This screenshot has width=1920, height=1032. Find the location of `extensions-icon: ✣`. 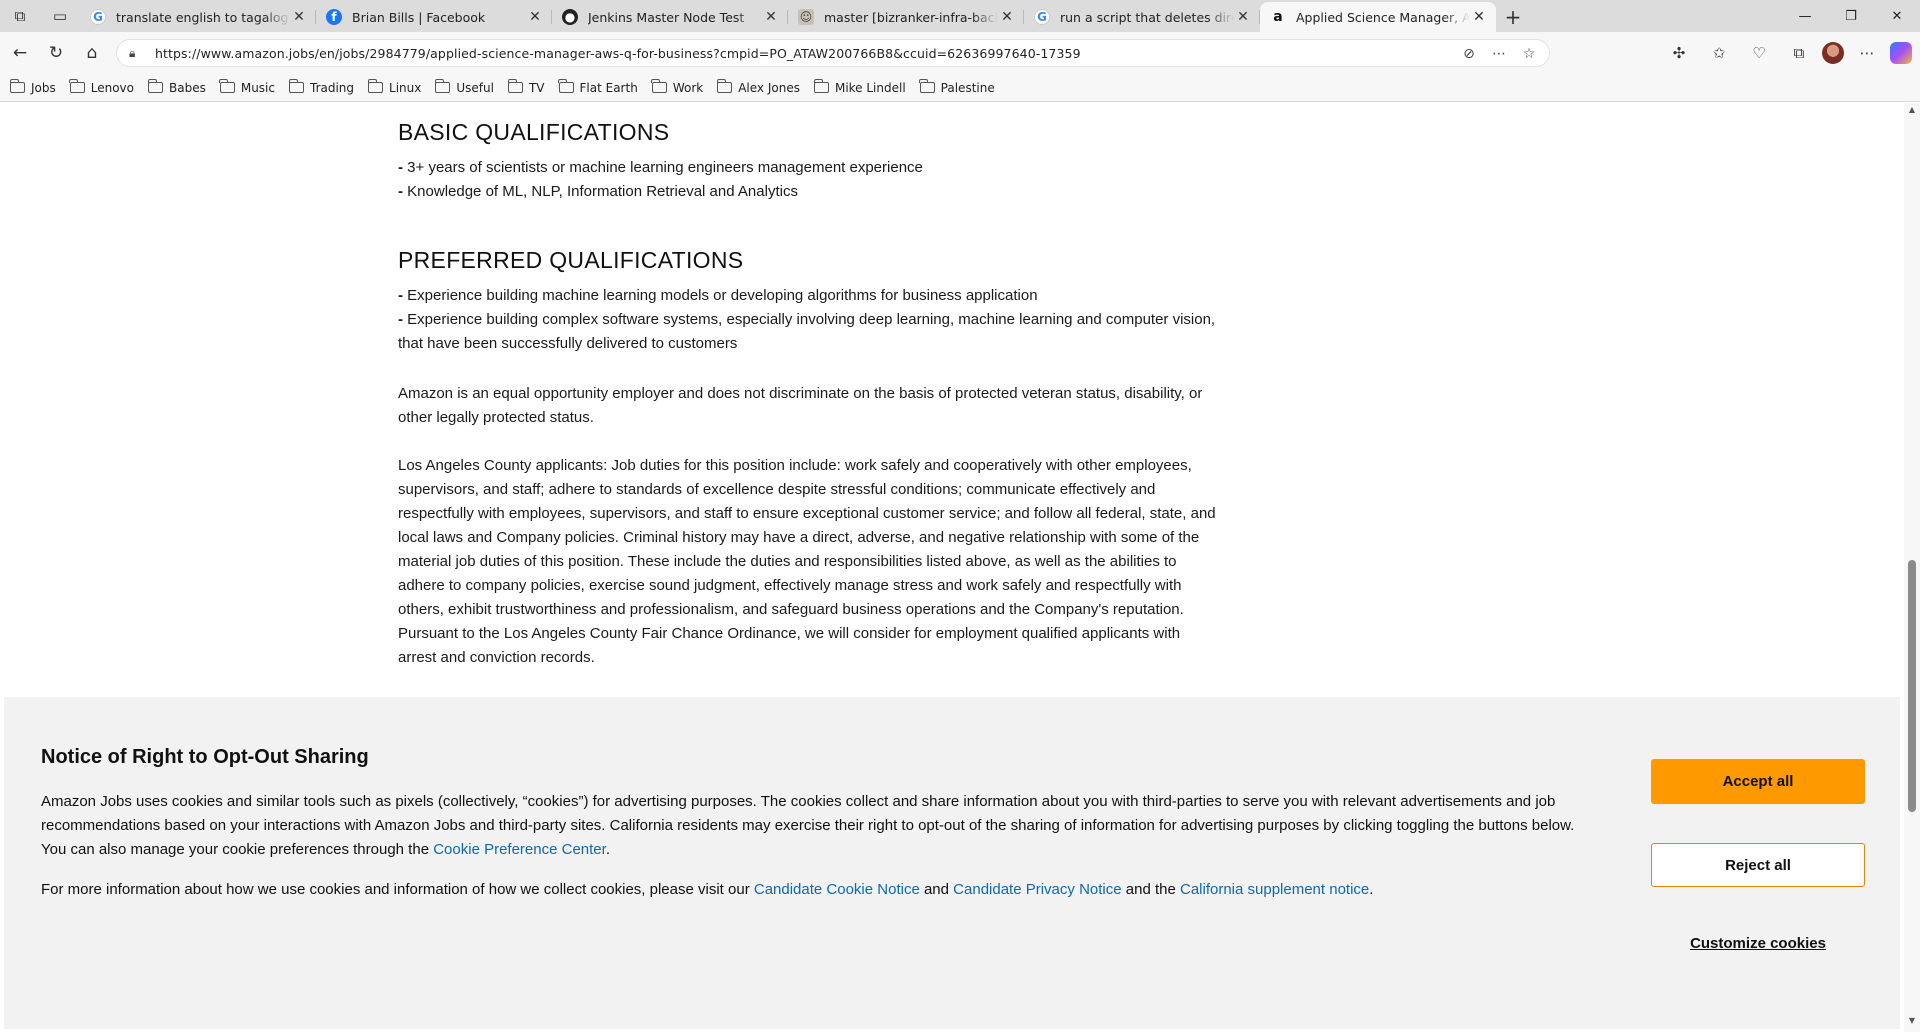

extensions-icon: ✣ is located at coordinates (1679, 53).